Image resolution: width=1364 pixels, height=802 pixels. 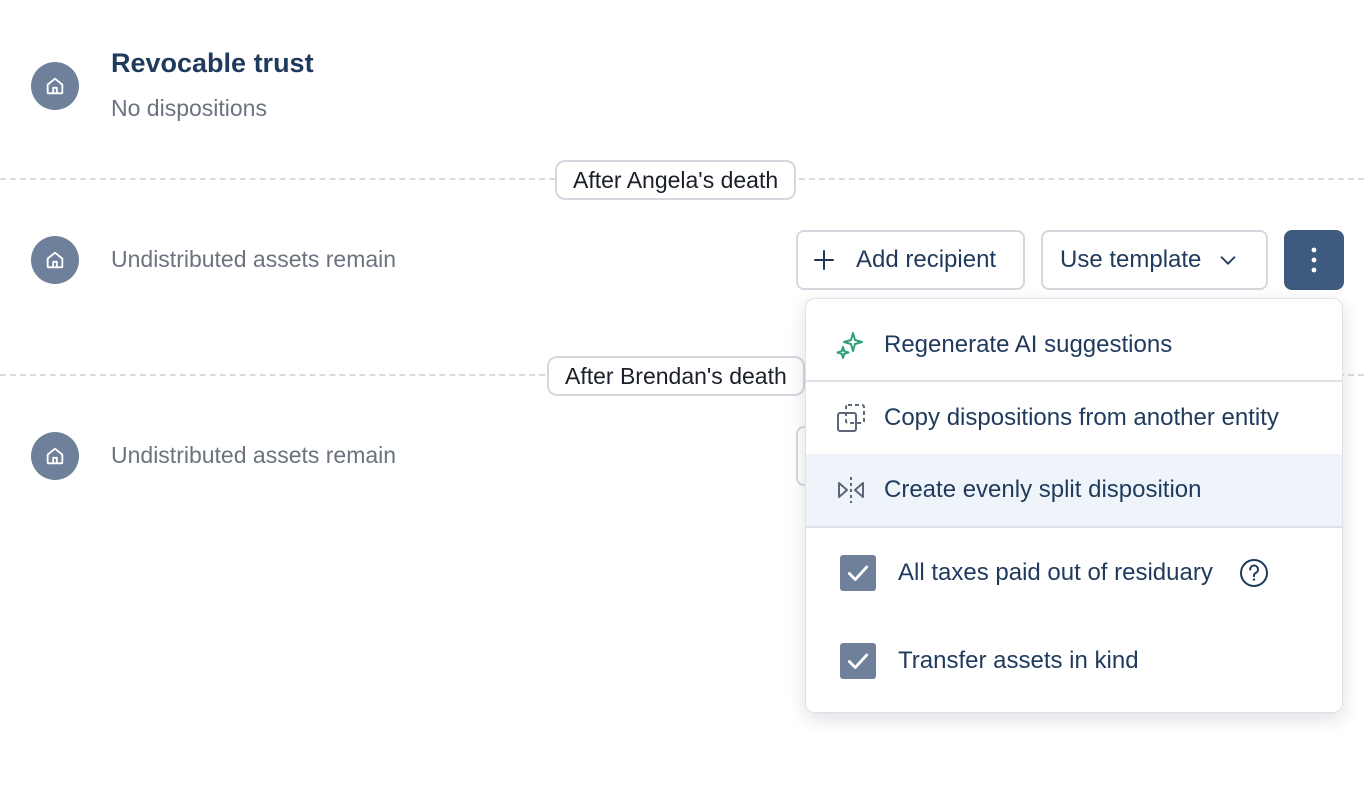 What do you see at coordinates (851, 418) in the screenshot?
I see `copy-icon` at bounding box center [851, 418].